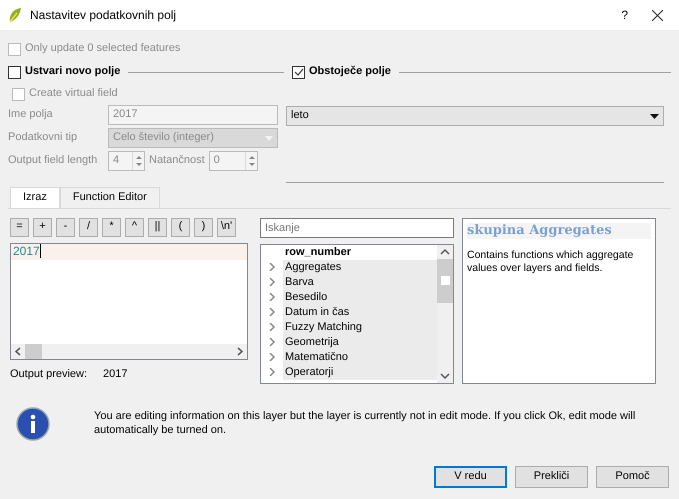 This screenshot has width=679, height=499. I want to click on grip-icon, so click(445, 281).